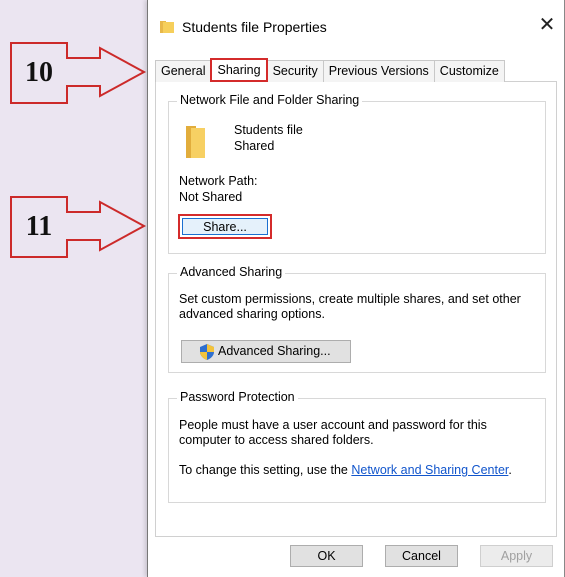 This screenshot has height=577, width=565. What do you see at coordinates (195, 142) in the screenshot?
I see `shared-folder-icon` at bounding box center [195, 142].